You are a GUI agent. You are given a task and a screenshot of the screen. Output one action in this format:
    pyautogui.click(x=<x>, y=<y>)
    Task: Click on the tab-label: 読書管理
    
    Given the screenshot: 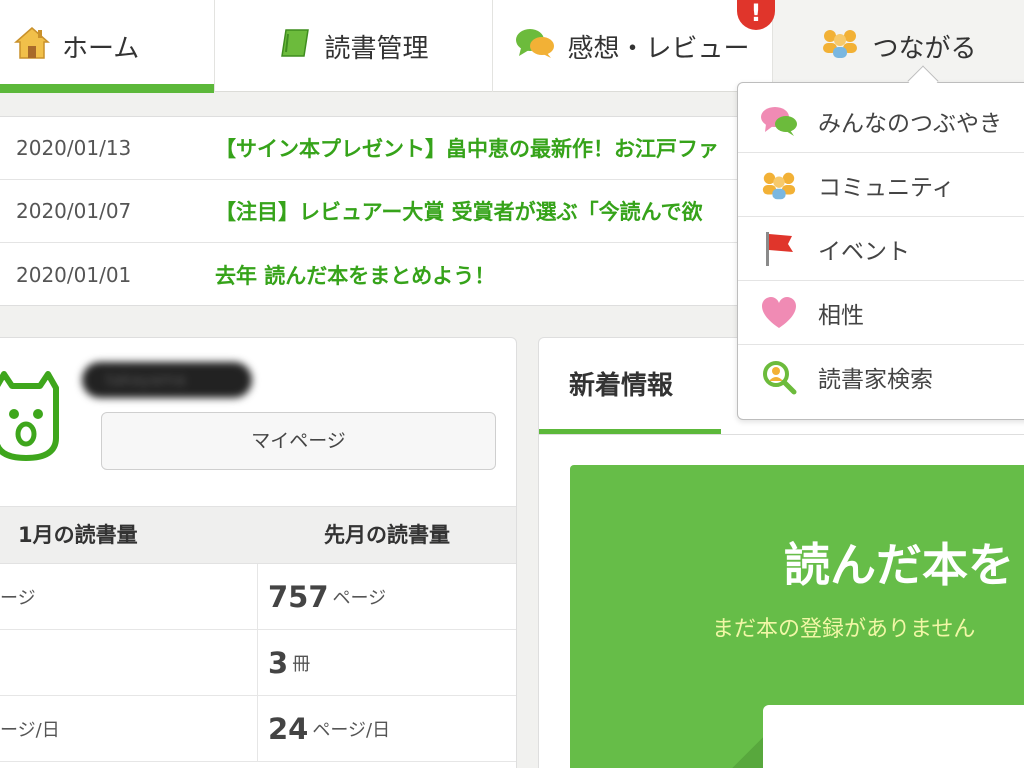 What is the action you would take?
    pyautogui.click(x=376, y=48)
    